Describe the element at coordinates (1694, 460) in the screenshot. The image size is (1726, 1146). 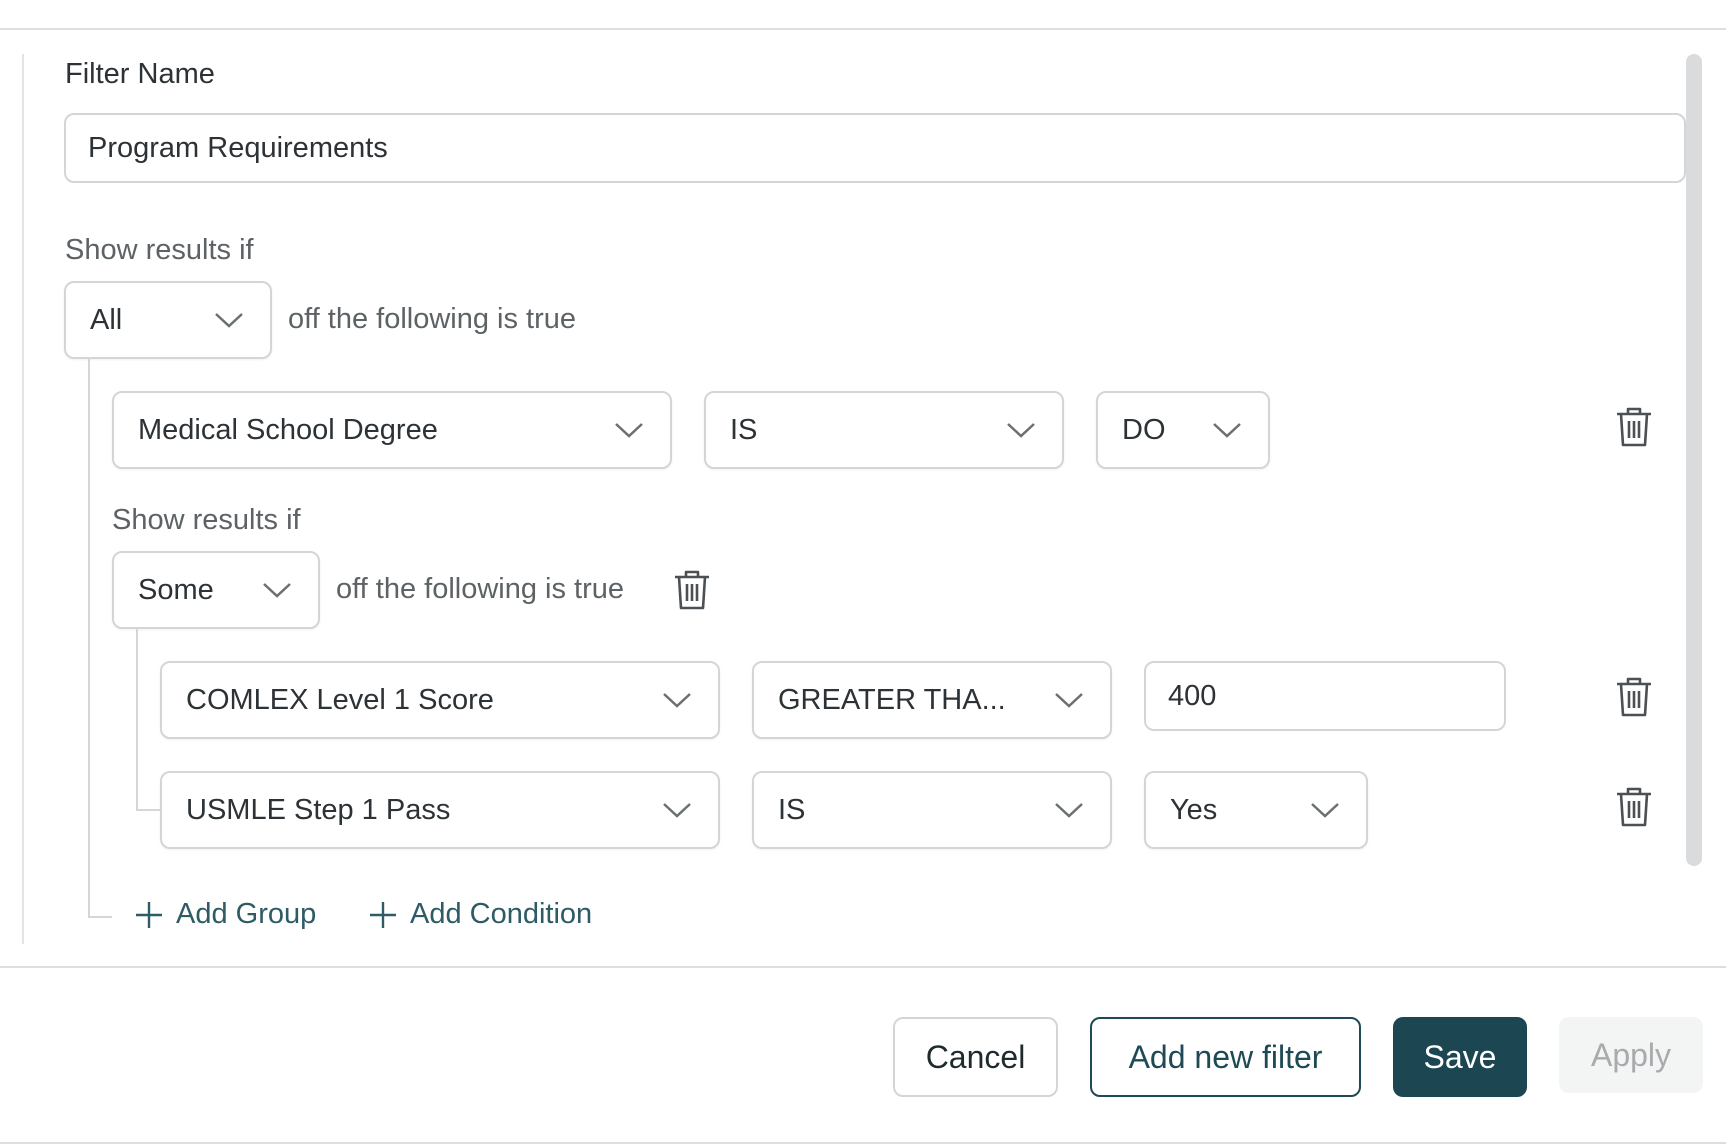
I see `scrollbar` at that location.